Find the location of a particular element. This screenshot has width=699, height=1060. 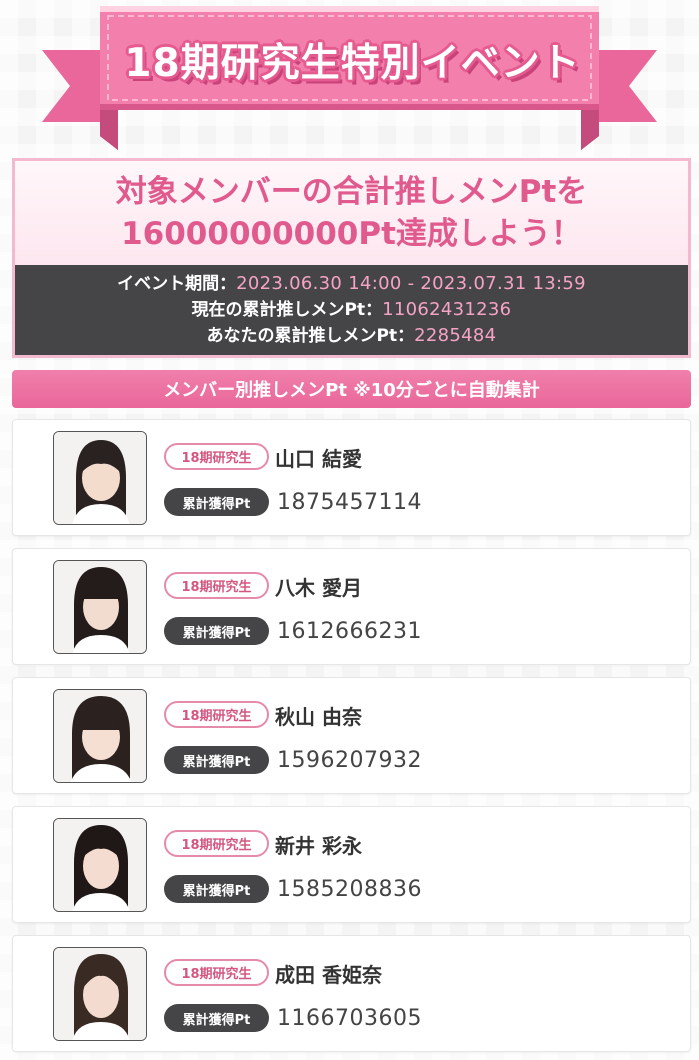

event-period-label: イベント期間： is located at coordinates (177, 284).